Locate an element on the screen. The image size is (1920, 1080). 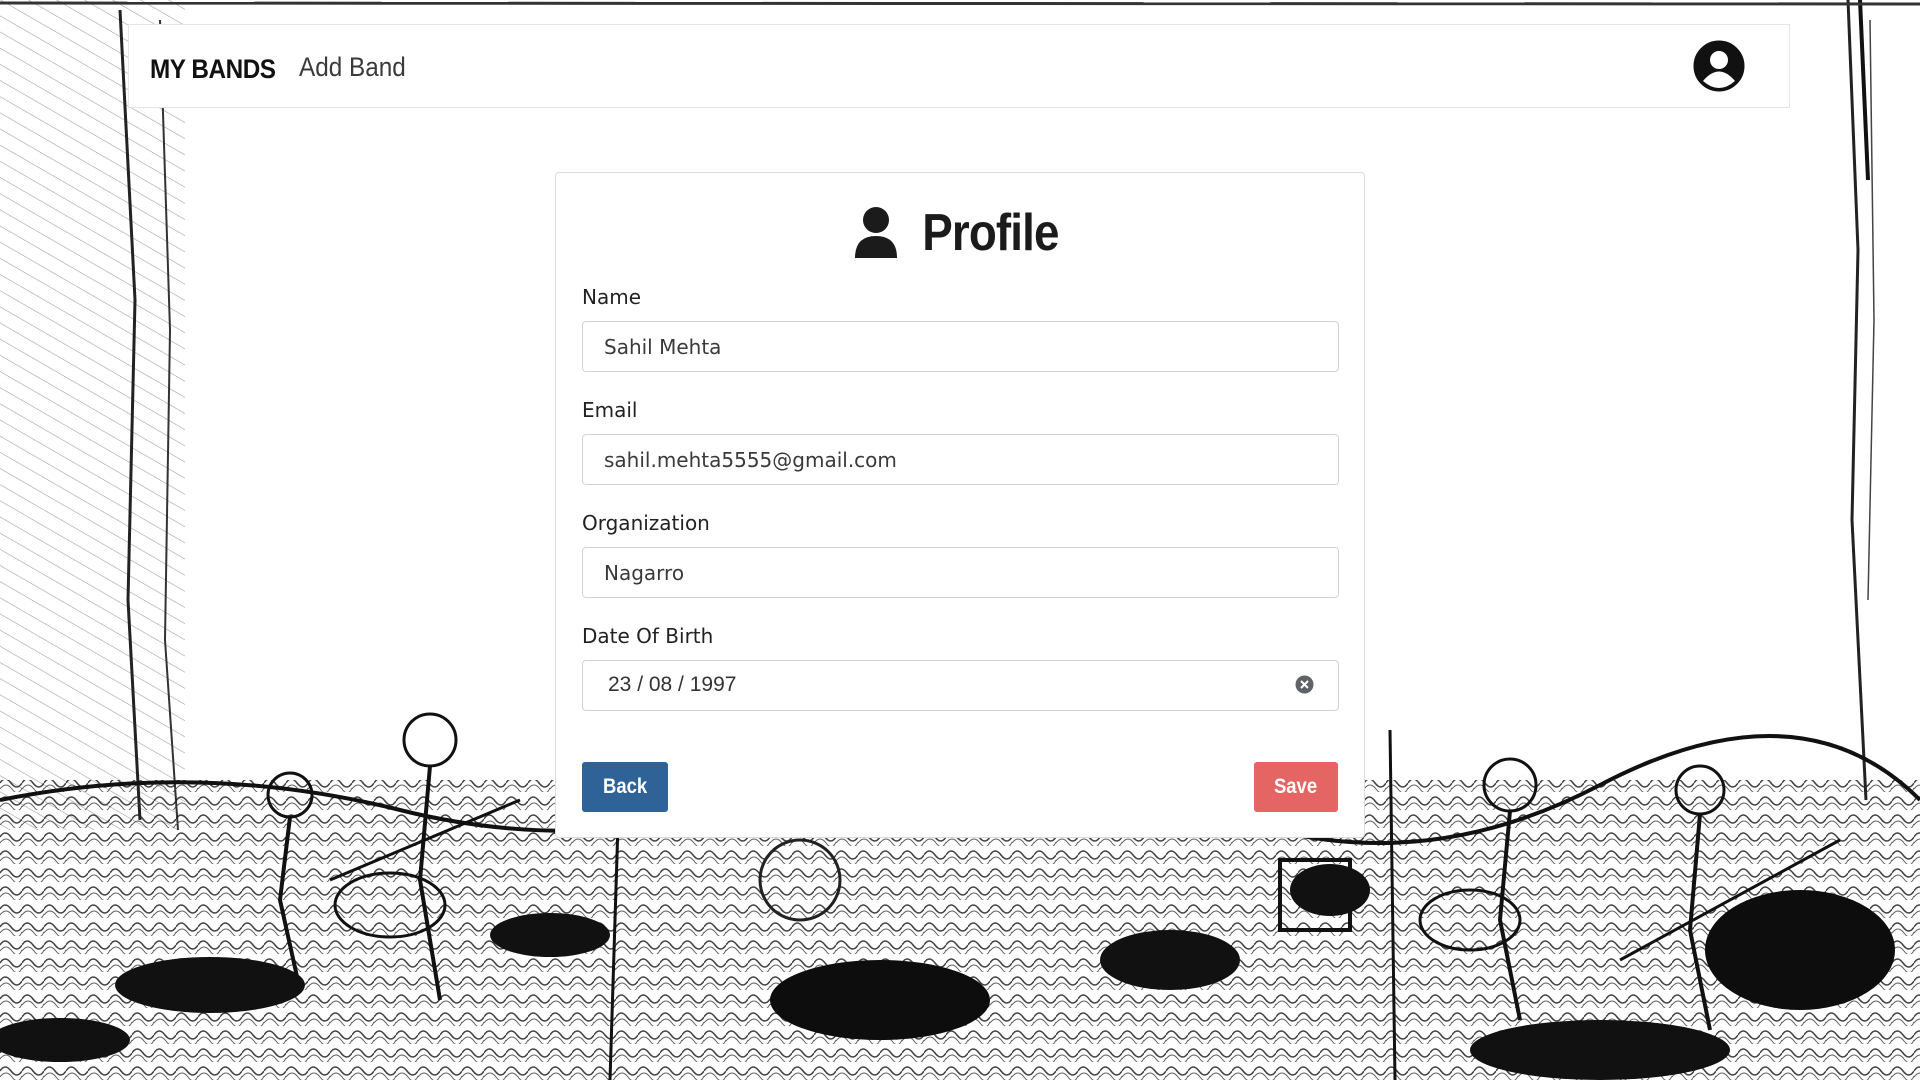
user-circle-icon is located at coordinates (1719, 66).